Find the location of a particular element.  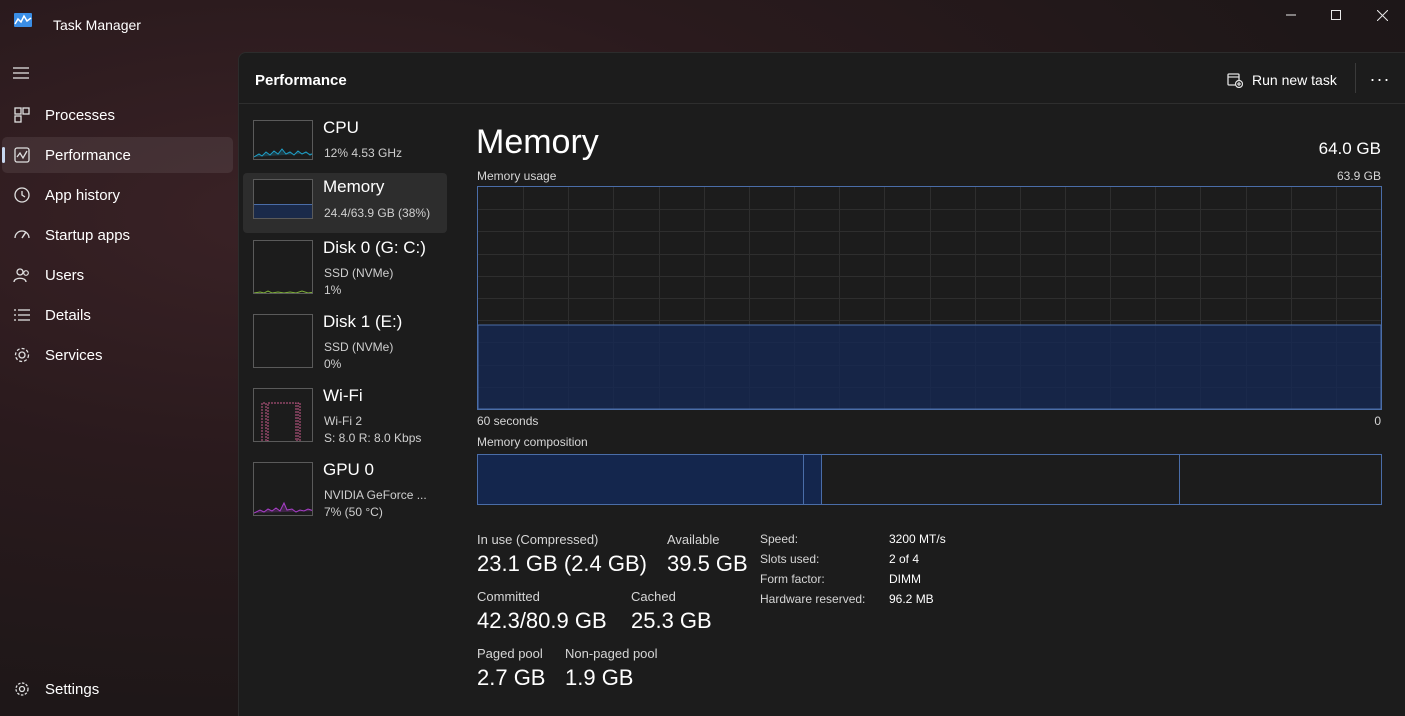

processes-icon is located at coordinates (22, 115).